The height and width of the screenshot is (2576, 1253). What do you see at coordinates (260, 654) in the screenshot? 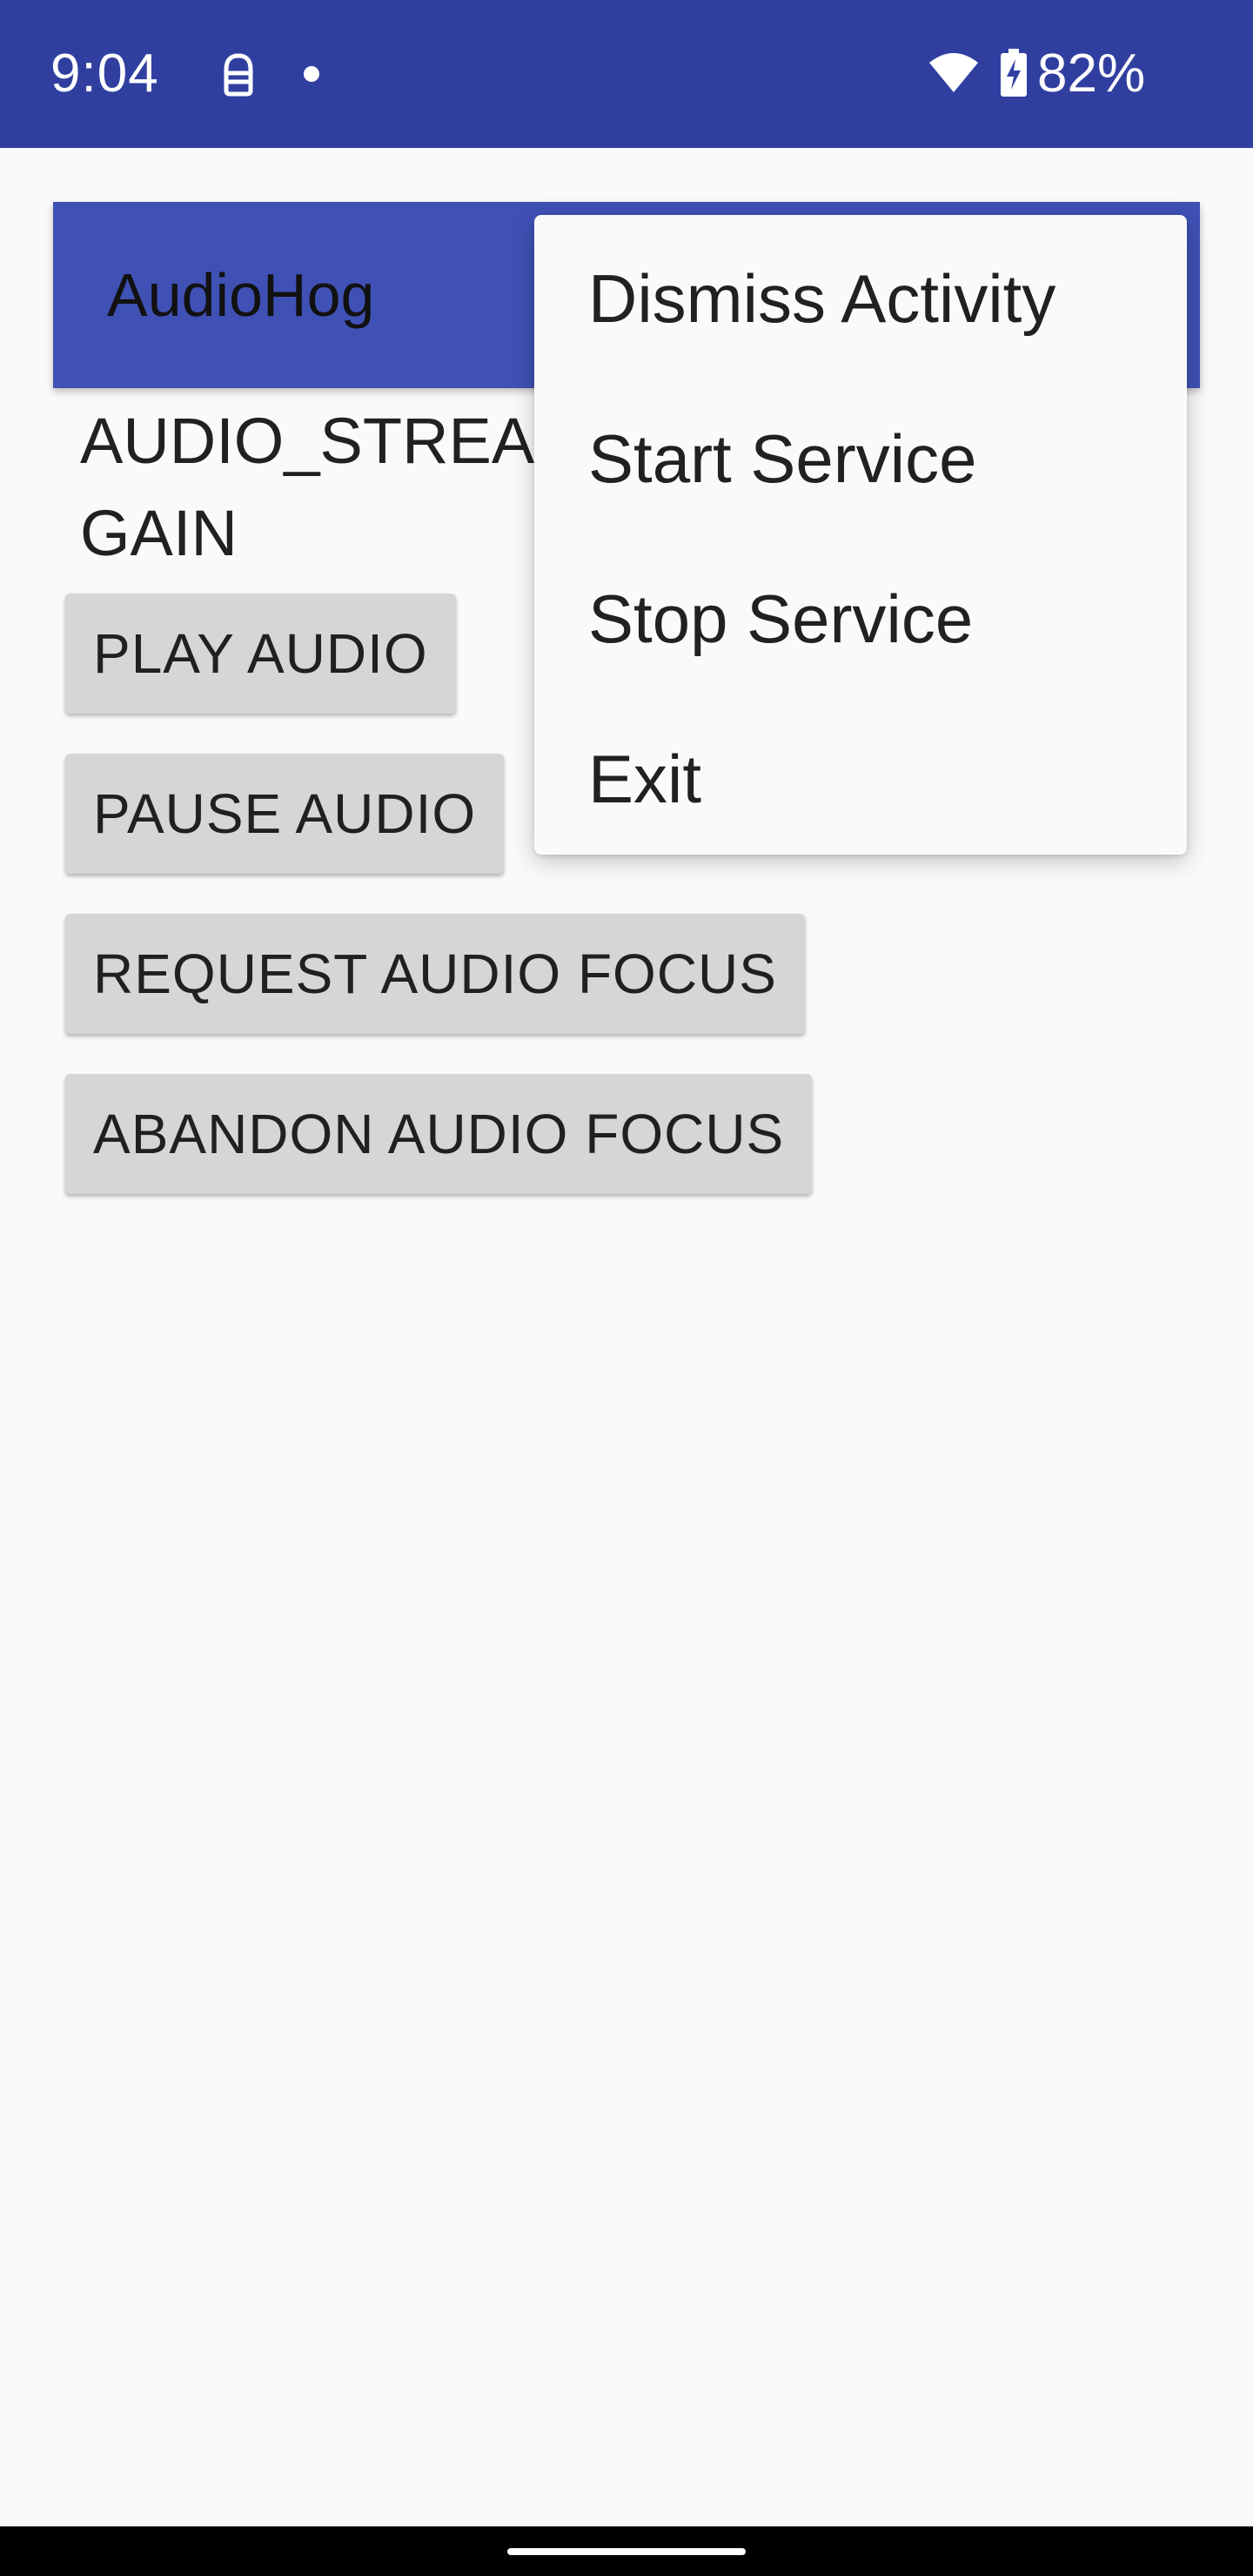
I see `play-audio-button: Play Audio` at bounding box center [260, 654].